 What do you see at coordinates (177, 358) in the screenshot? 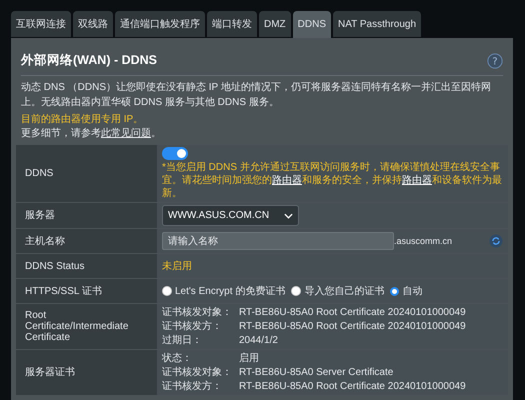
I see `field-label: 状态：` at bounding box center [177, 358].